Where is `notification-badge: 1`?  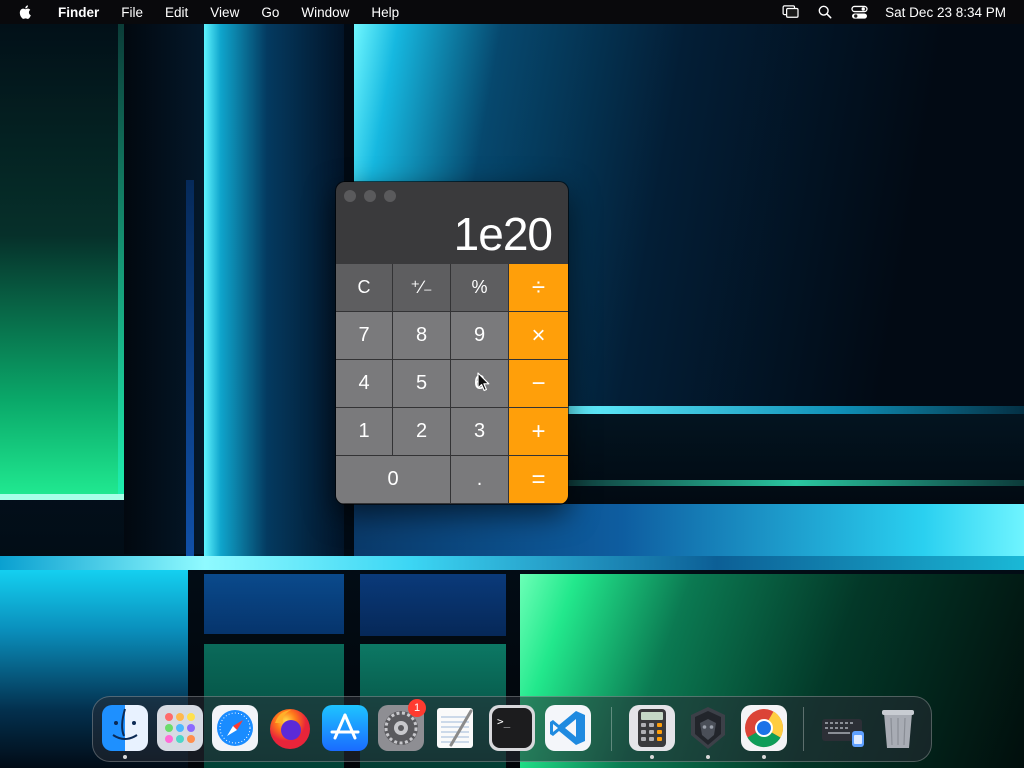 notification-badge: 1 is located at coordinates (417, 708).